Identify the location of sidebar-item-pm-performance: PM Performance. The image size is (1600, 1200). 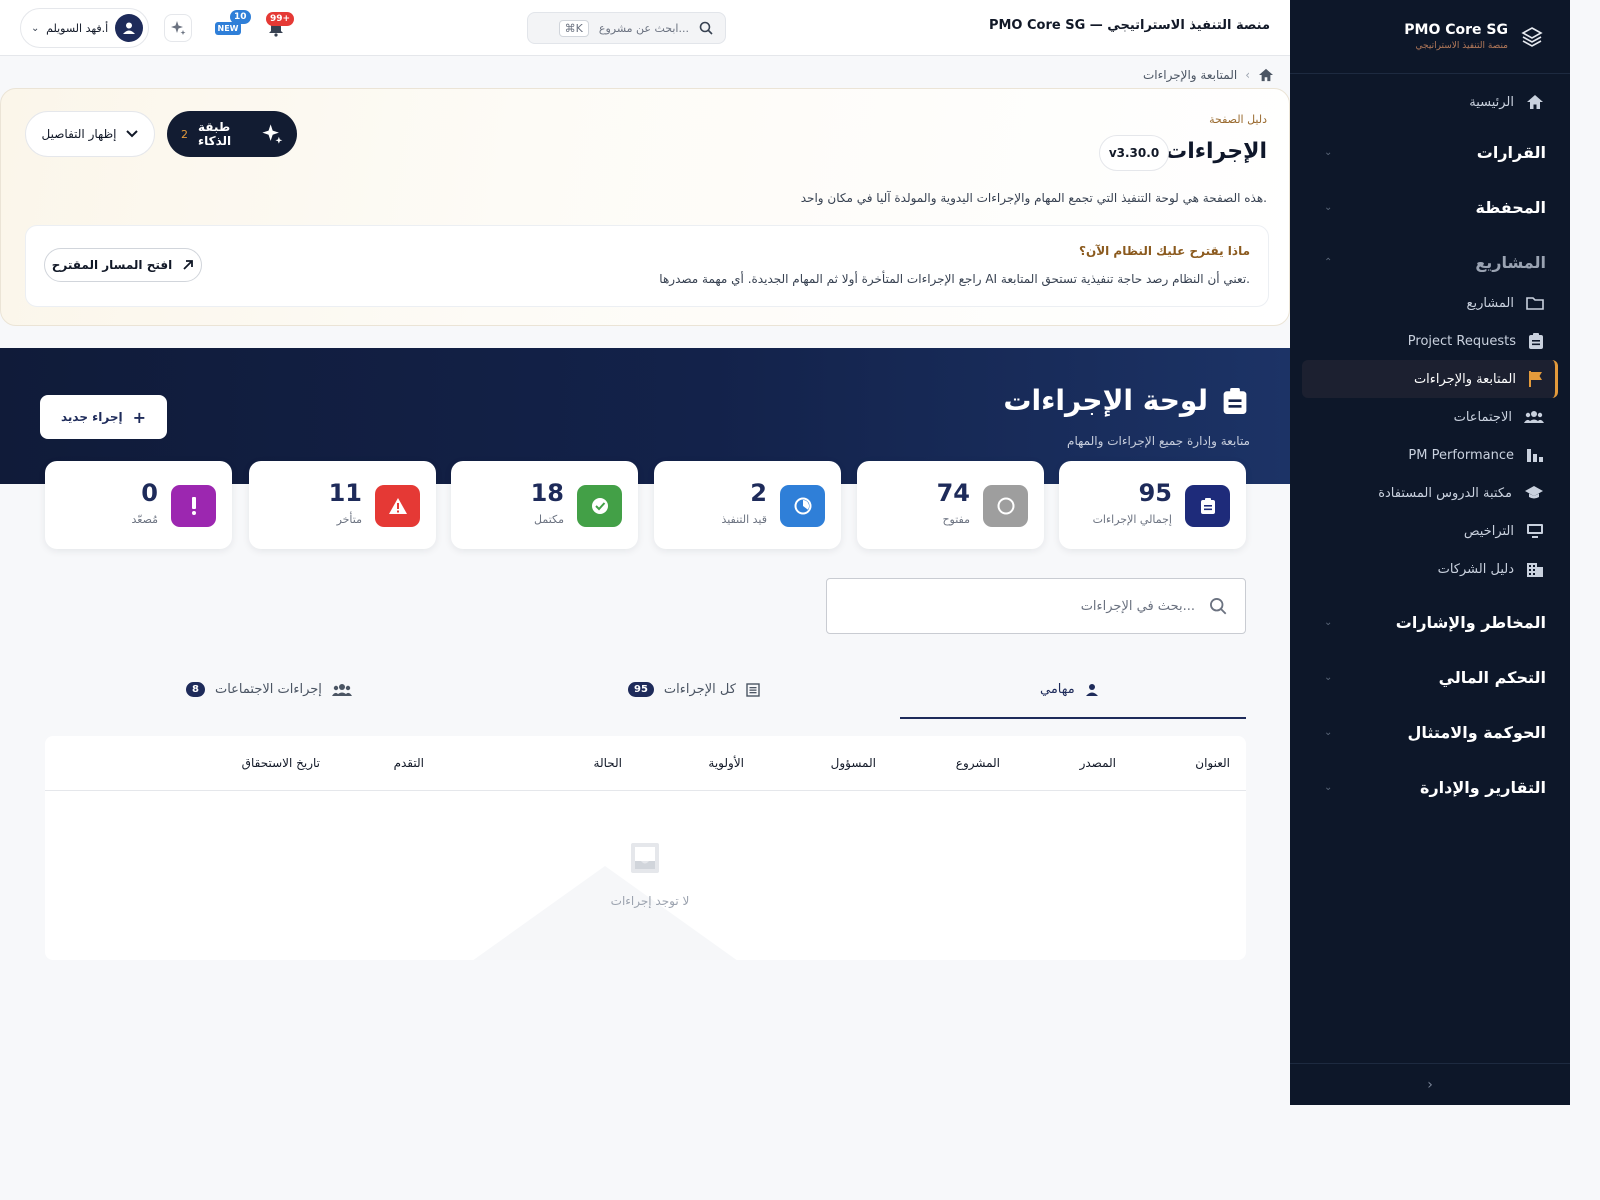
(1430, 455).